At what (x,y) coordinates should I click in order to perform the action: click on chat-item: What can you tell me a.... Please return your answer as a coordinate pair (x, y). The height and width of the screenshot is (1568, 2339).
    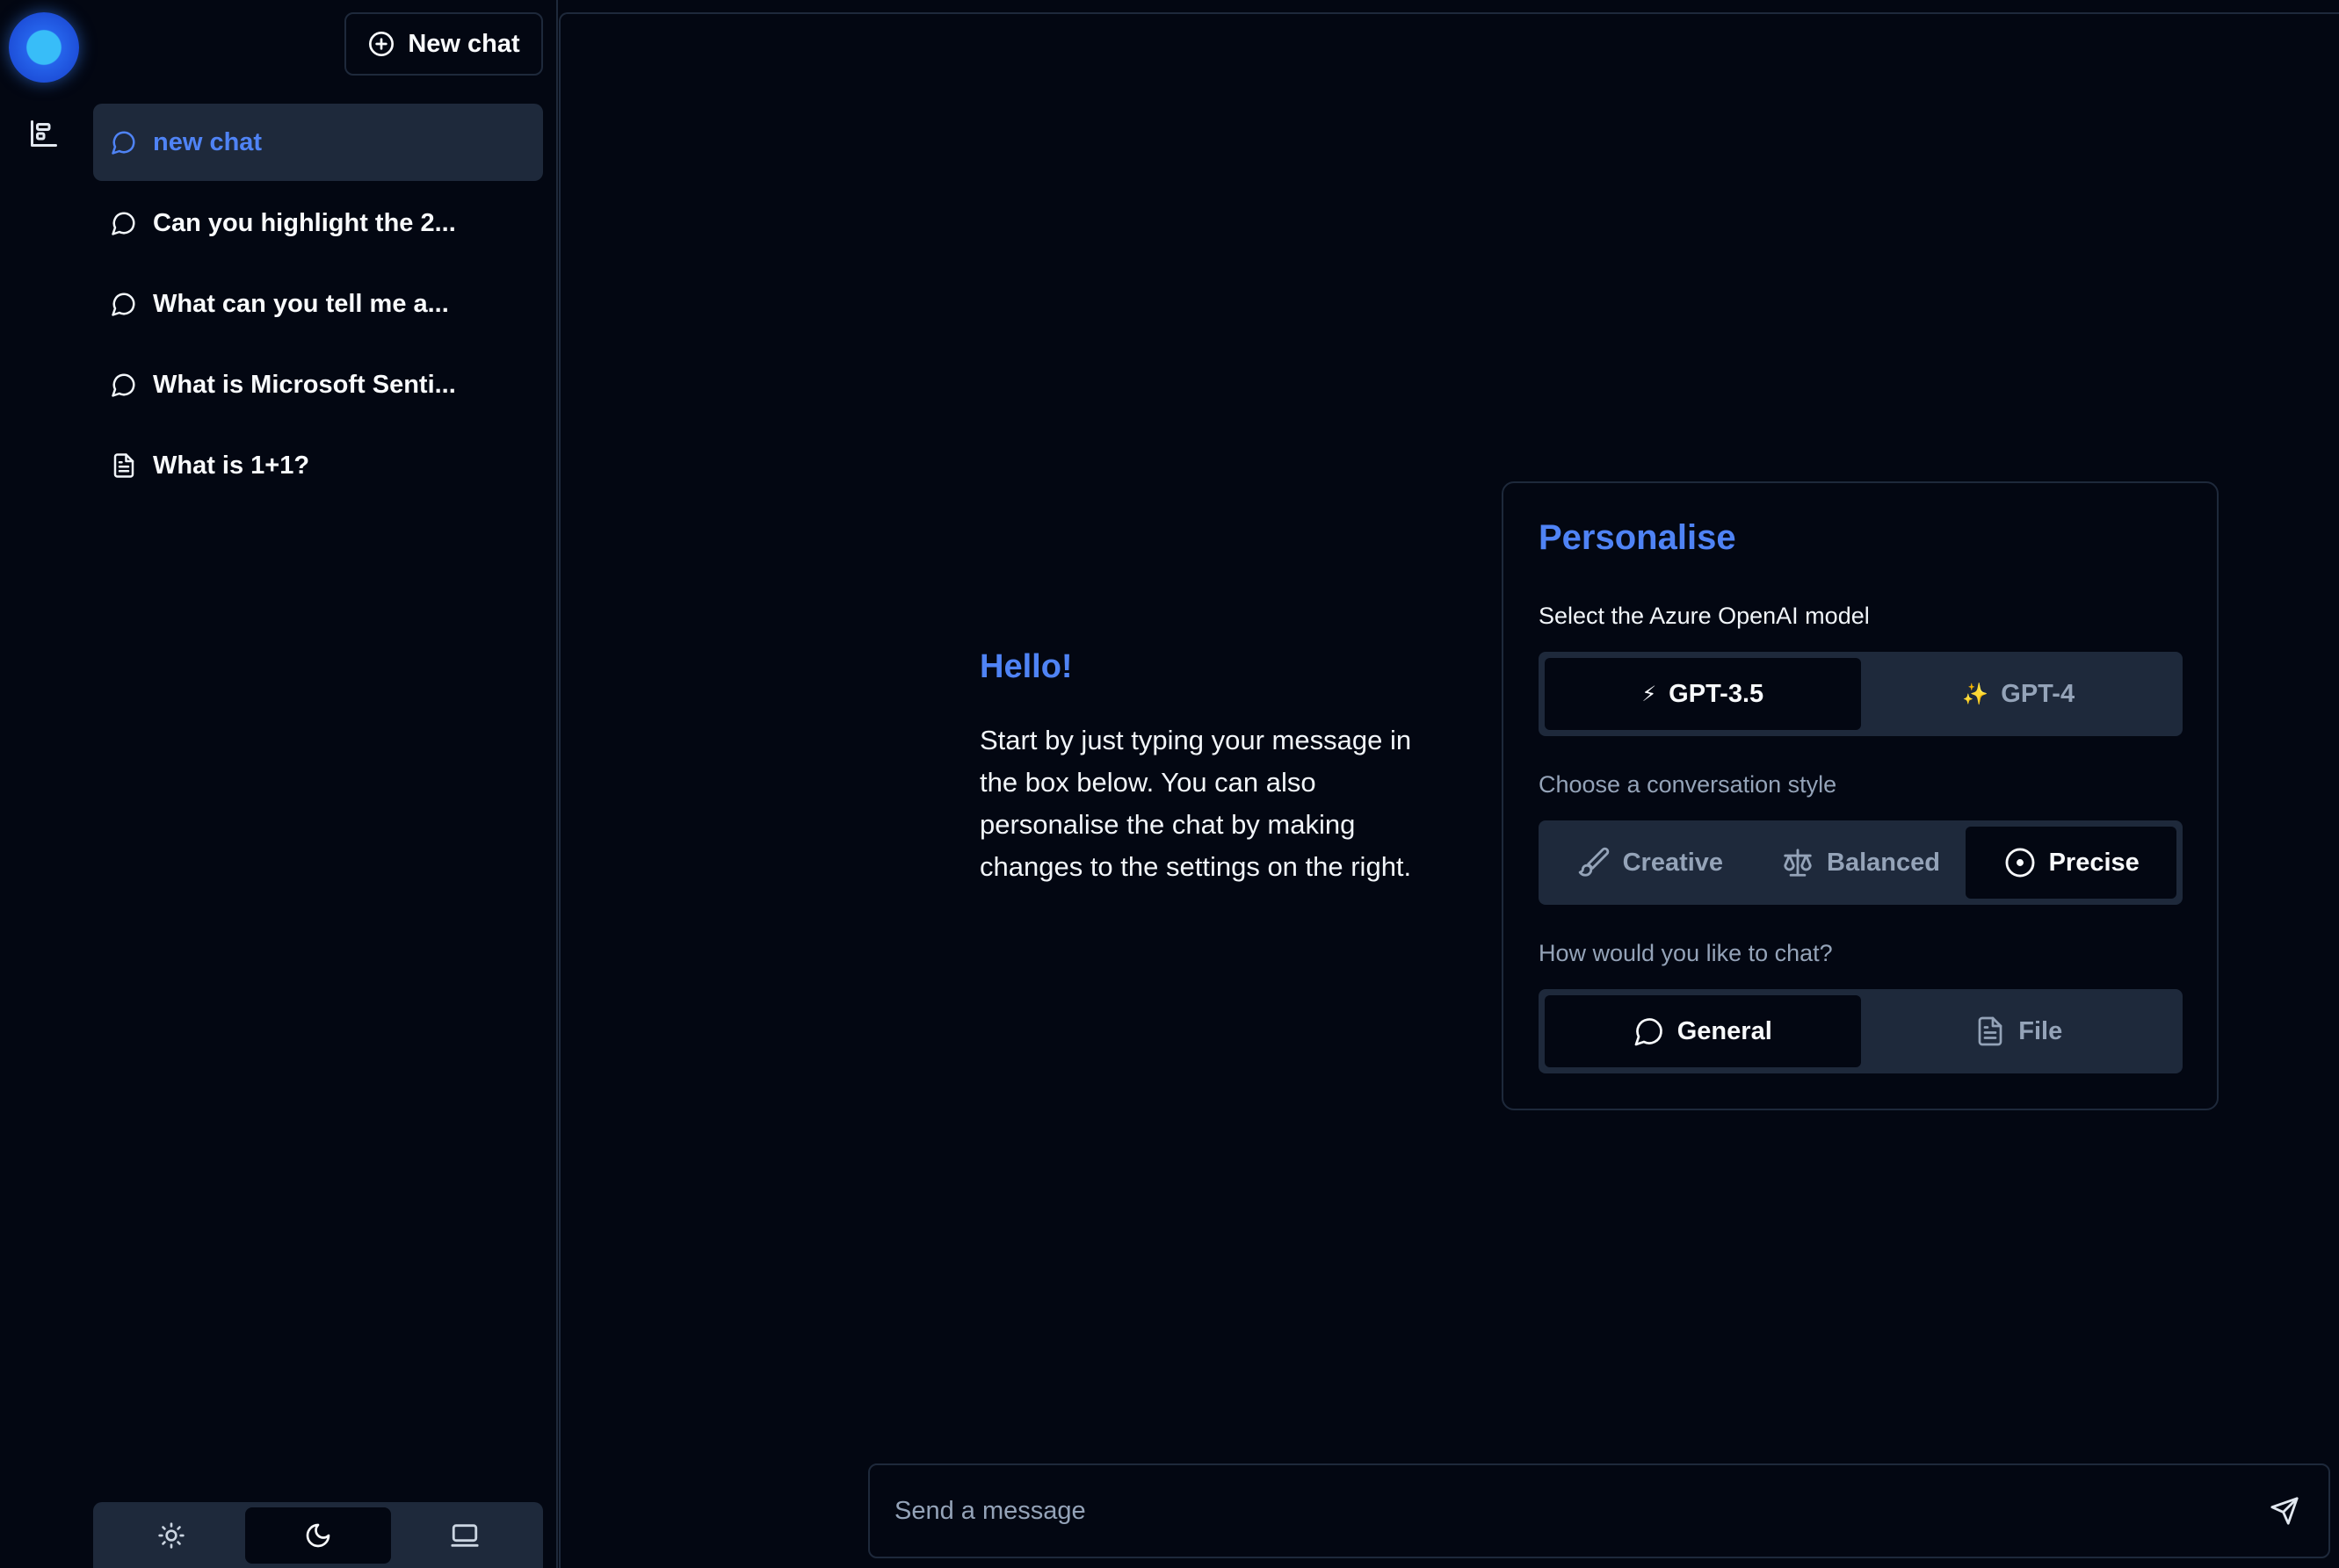
    Looking at the image, I should click on (318, 304).